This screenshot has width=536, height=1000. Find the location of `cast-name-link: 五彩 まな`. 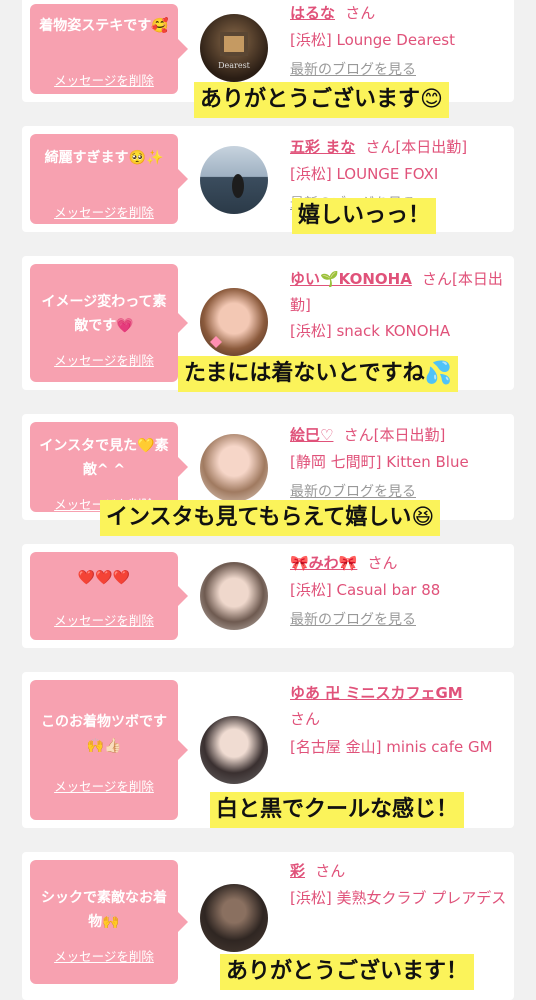

cast-name-link: 五彩 まな is located at coordinates (322, 147).